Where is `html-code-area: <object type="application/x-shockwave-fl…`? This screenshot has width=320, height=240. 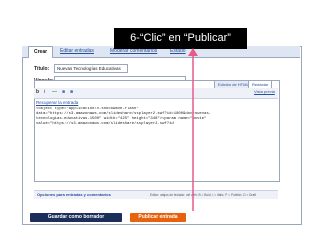
html-code-area: <object type="application/x-shockwave-fl… is located at coordinates (155, 117).